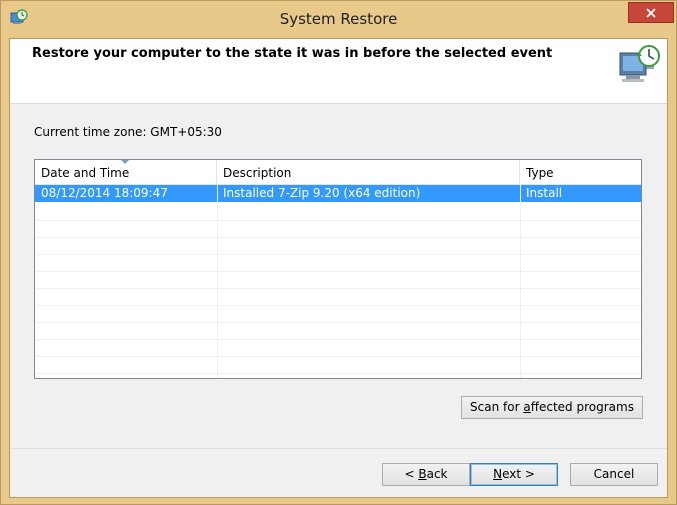 The image size is (677, 505). I want to click on next-label-accel: N, so click(498, 474).